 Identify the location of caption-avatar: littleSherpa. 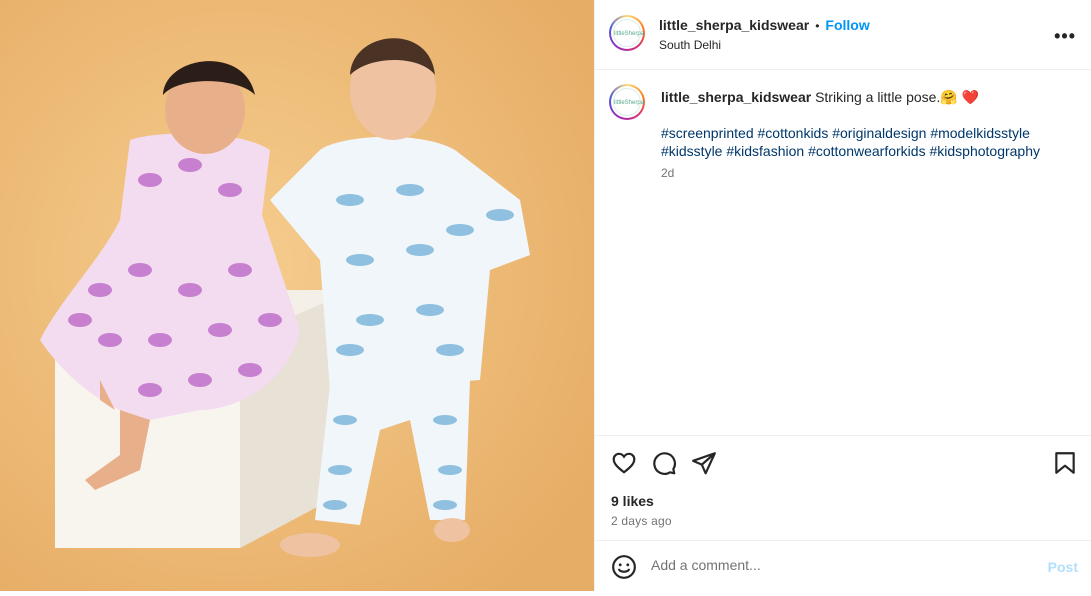
(627, 102).